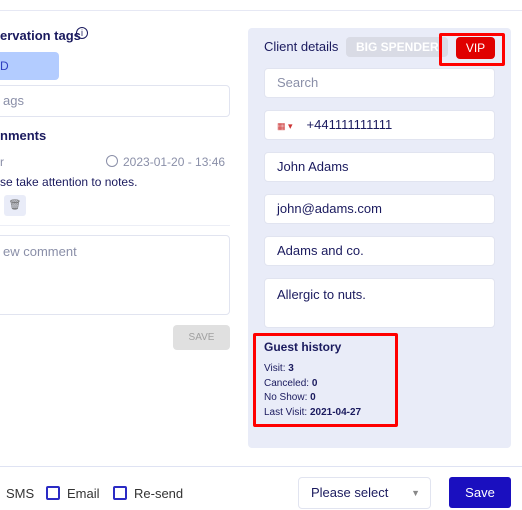 The height and width of the screenshot is (510, 522). Describe the element at coordinates (261, 10) in the screenshot. I see `top-divider` at that location.